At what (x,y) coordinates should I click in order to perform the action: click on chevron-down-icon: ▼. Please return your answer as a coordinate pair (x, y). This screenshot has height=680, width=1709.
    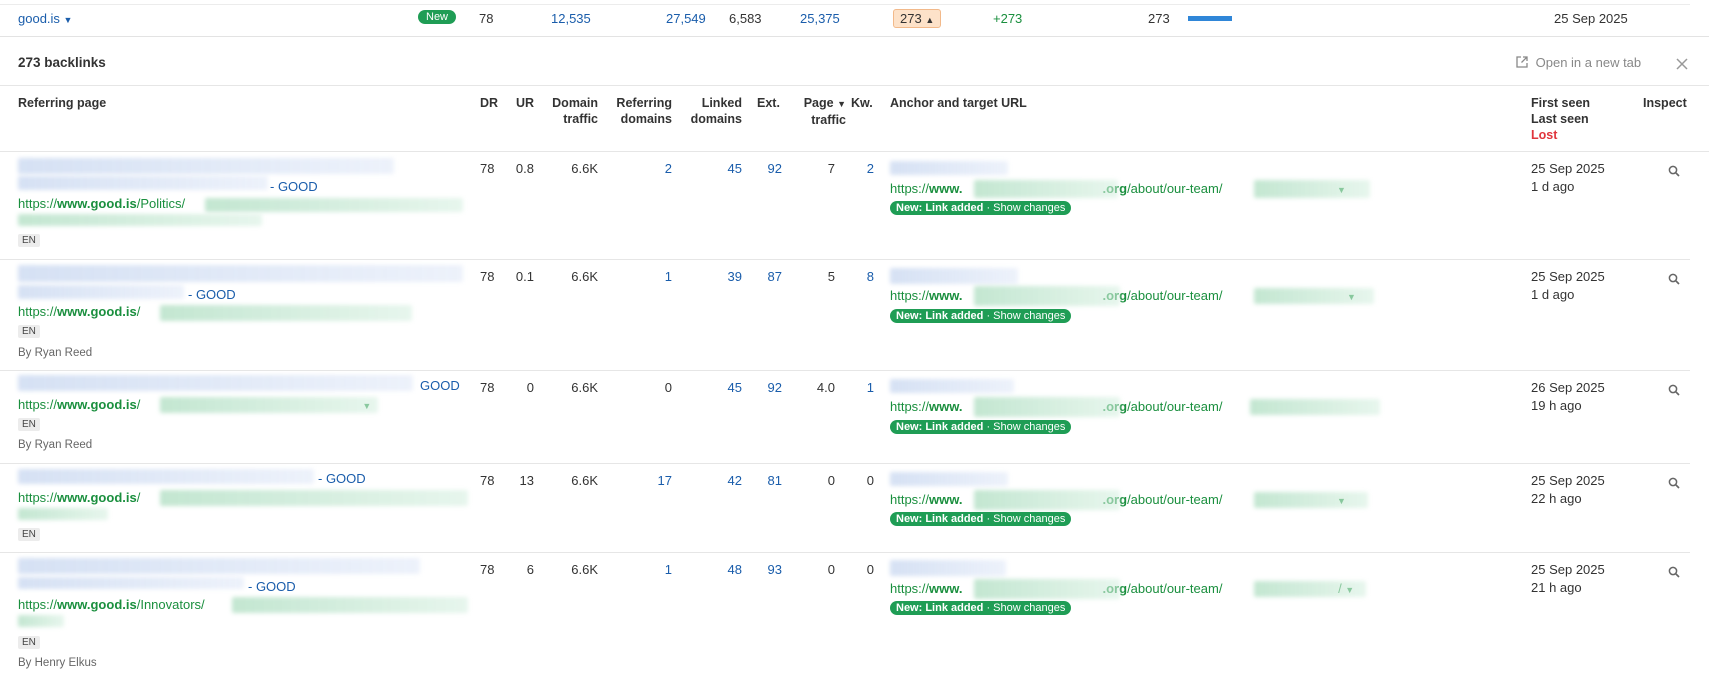
    Looking at the image, I should click on (68, 20).